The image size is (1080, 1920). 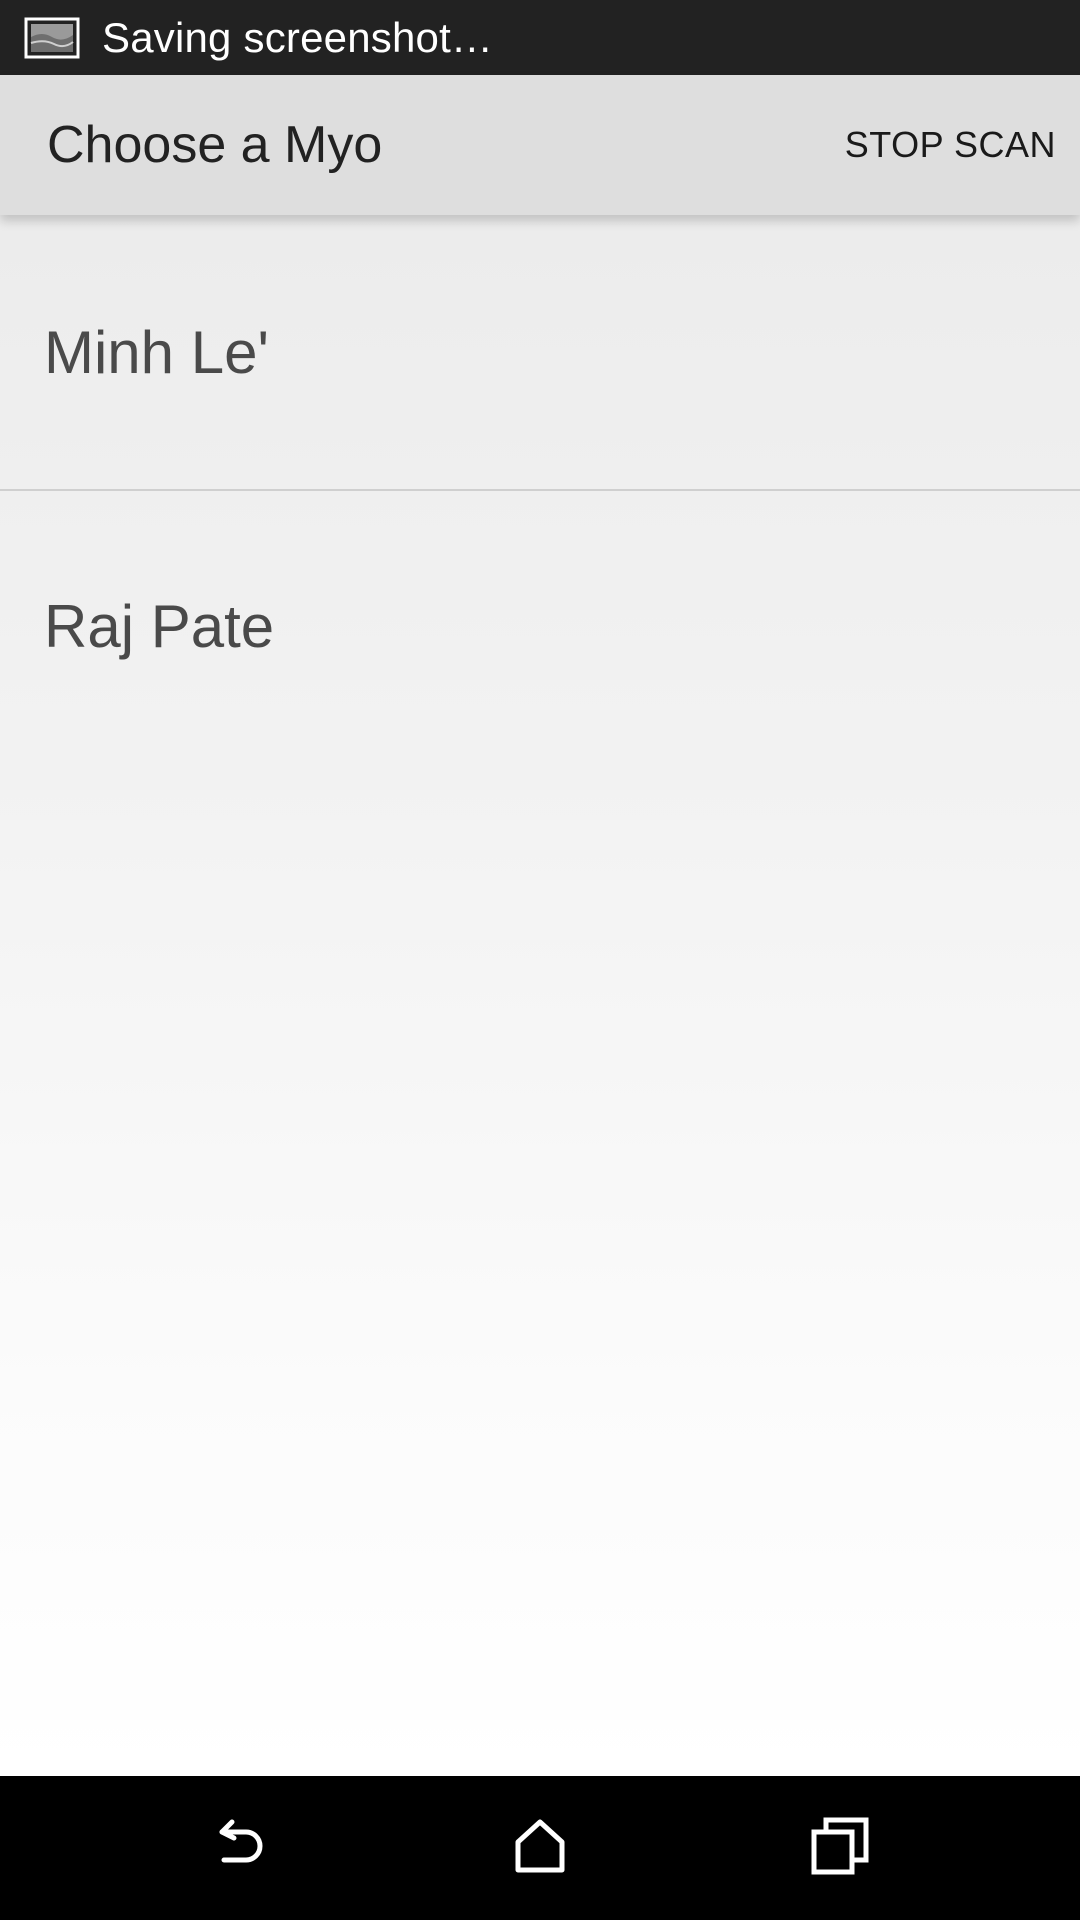 I want to click on page-title: Choose a Myo, so click(x=215, y=145).